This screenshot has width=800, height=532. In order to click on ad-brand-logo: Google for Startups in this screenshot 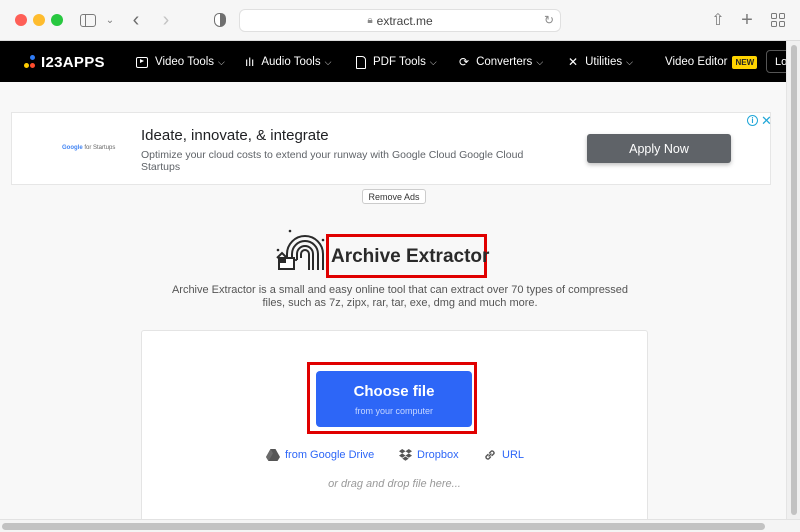, I will do `click(88, 148)`.